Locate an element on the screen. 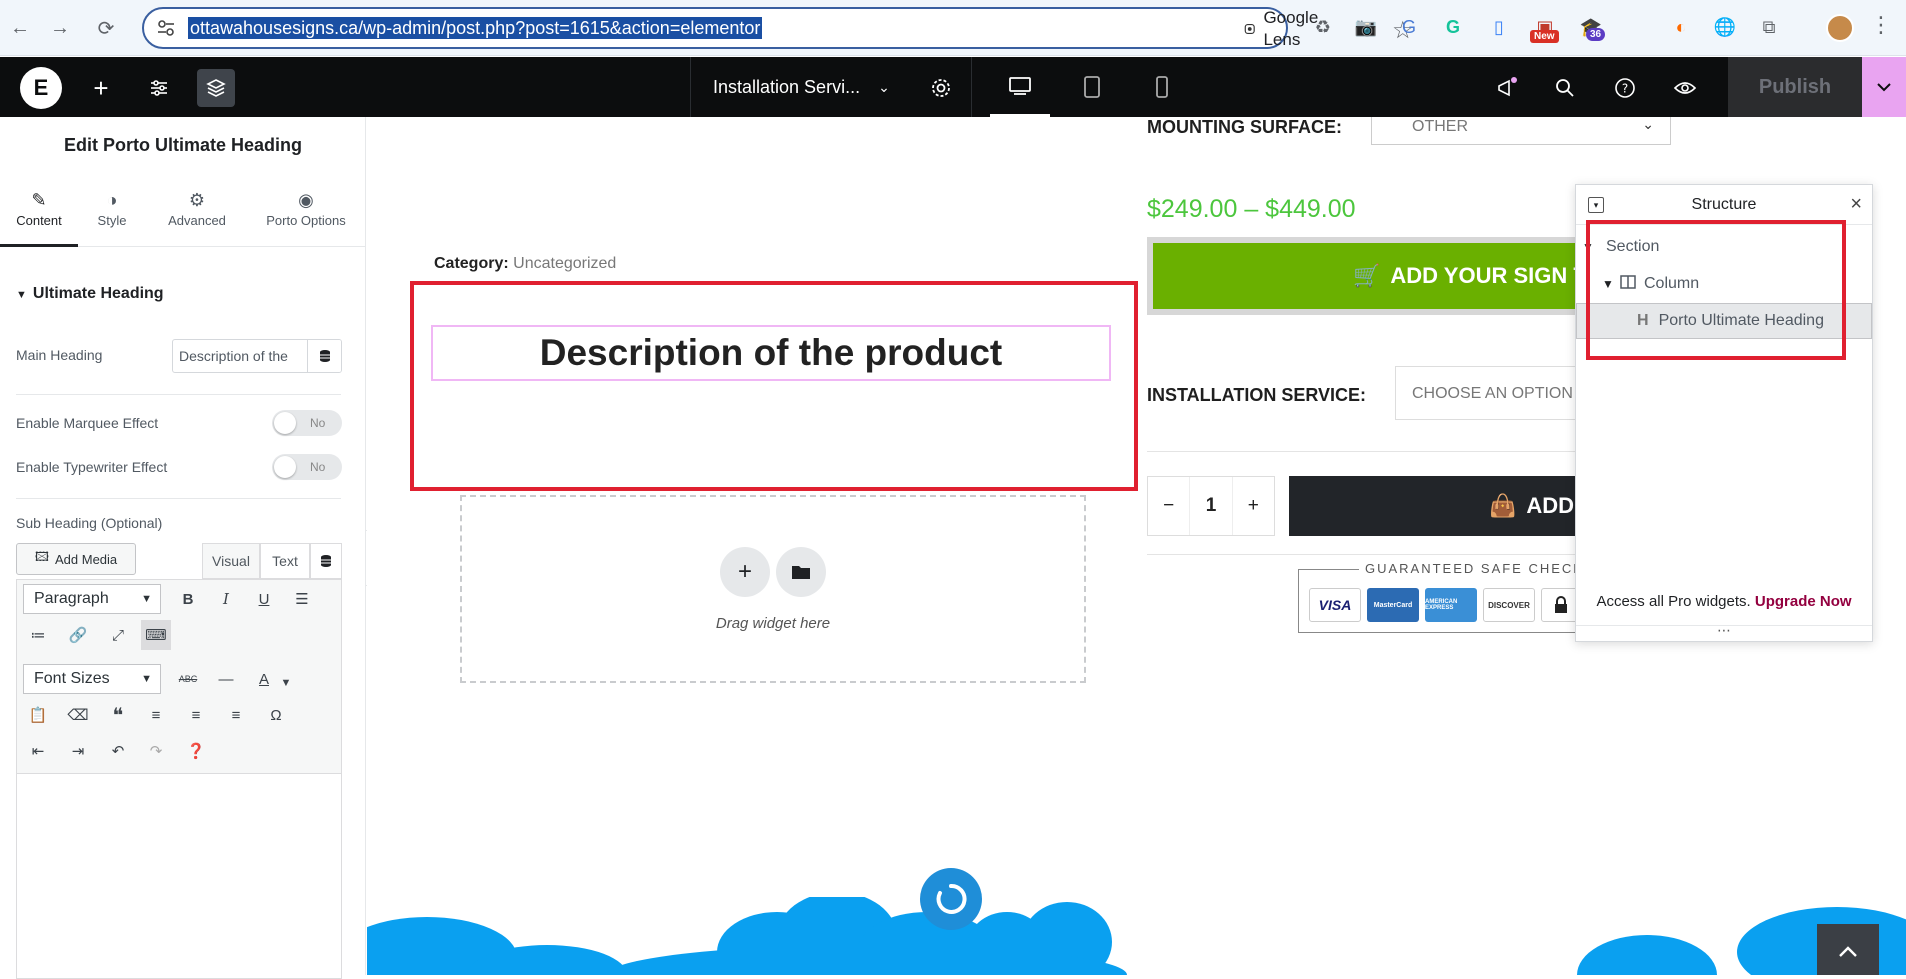 The width and height of the screenshot is (1906, 979). loading-spinner-icon is located at coordinates (951, 899).